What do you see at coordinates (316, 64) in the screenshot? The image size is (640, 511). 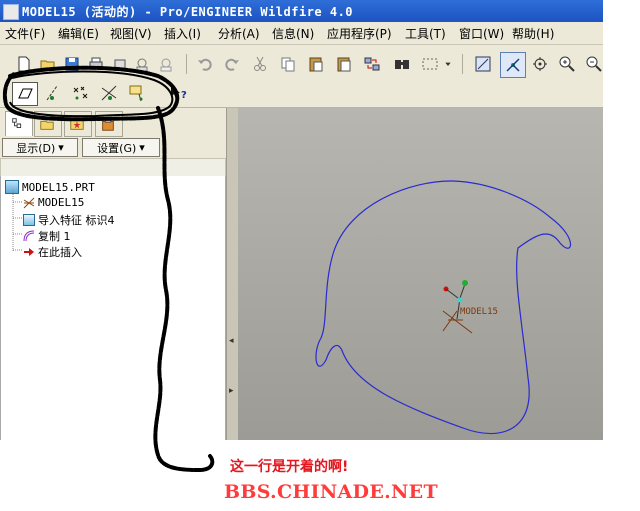 I see `paste-icon` at bounding box center [316, 64].